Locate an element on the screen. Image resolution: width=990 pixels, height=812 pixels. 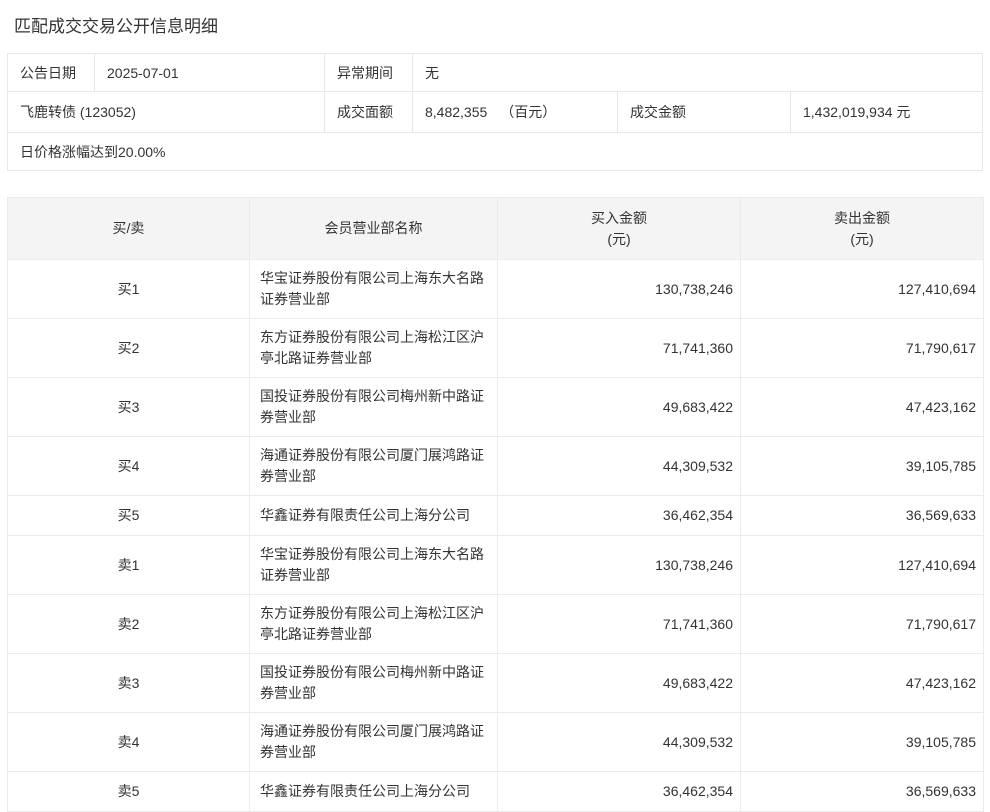
side-cell: 买5 is located at coordinates (128, 515).